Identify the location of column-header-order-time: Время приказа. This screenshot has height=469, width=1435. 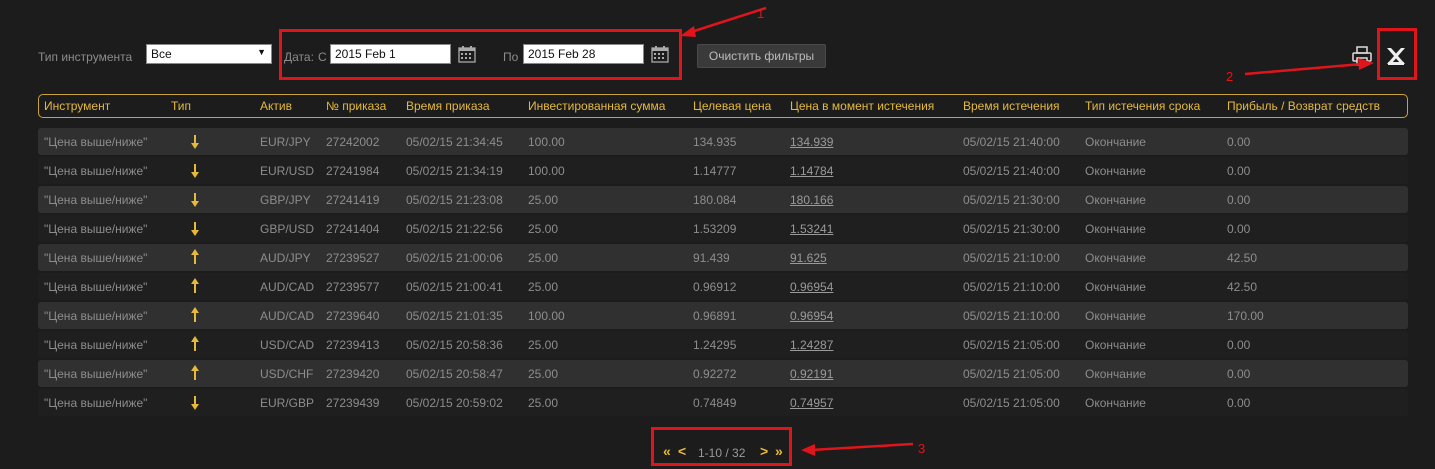
(448, 106).